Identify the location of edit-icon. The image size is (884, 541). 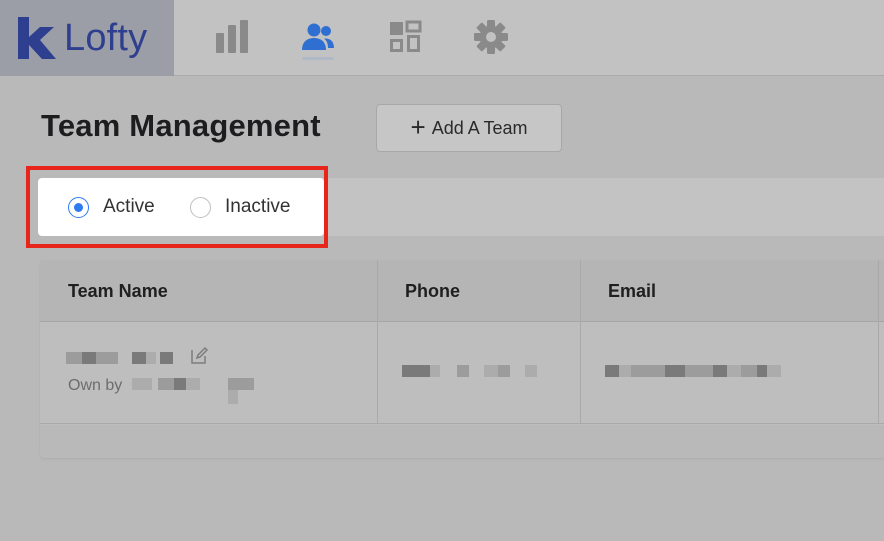
(199, 356).